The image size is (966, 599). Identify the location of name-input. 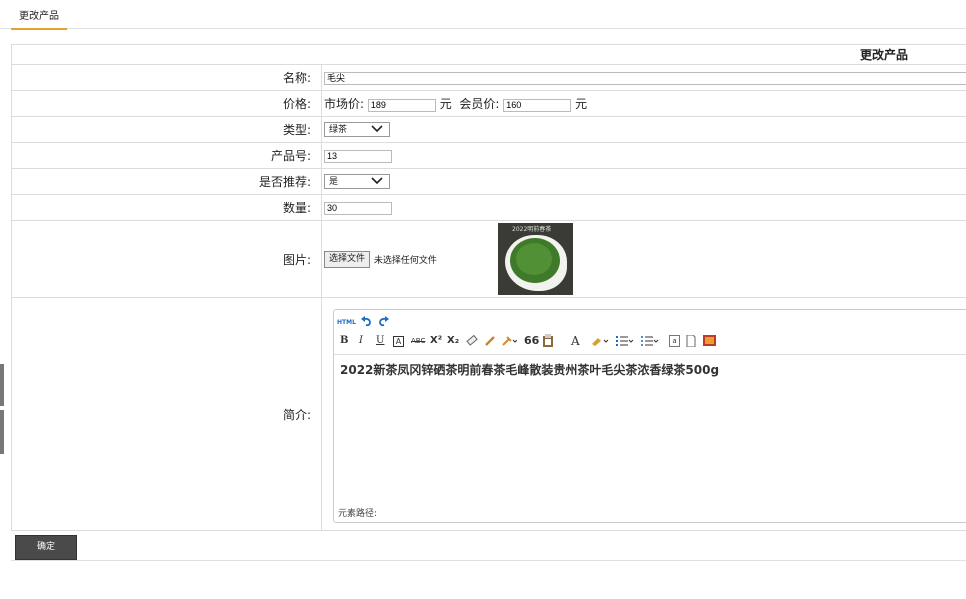
(645, 78).